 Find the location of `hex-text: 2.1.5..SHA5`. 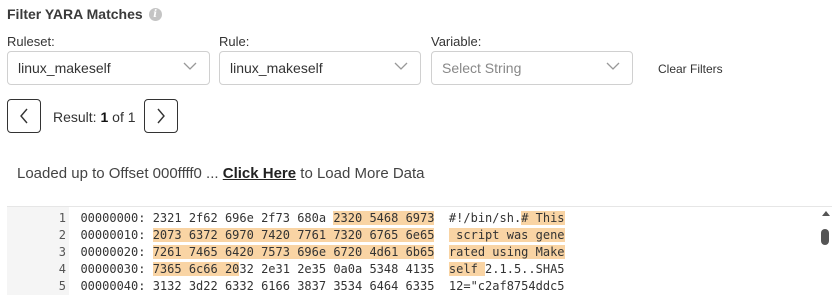

hex-text: 2.1.5..SHA5 is located at coordinates (525, 269).